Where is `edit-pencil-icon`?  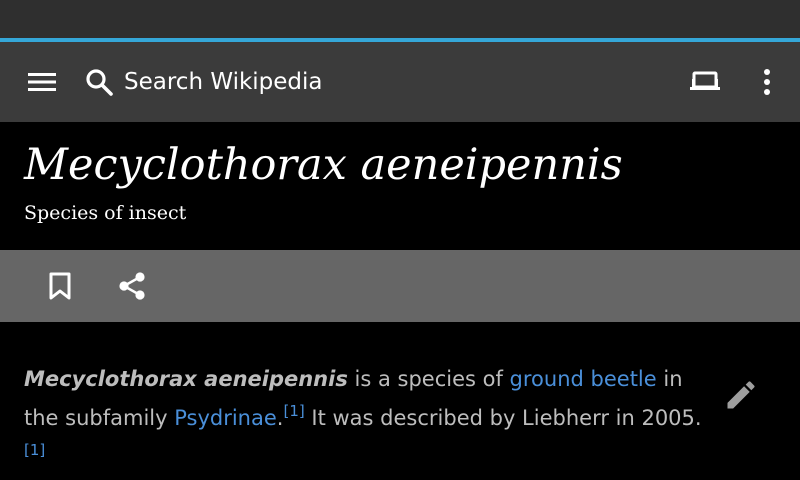 edit-pencil-icon is located at coordinates (741, 395).